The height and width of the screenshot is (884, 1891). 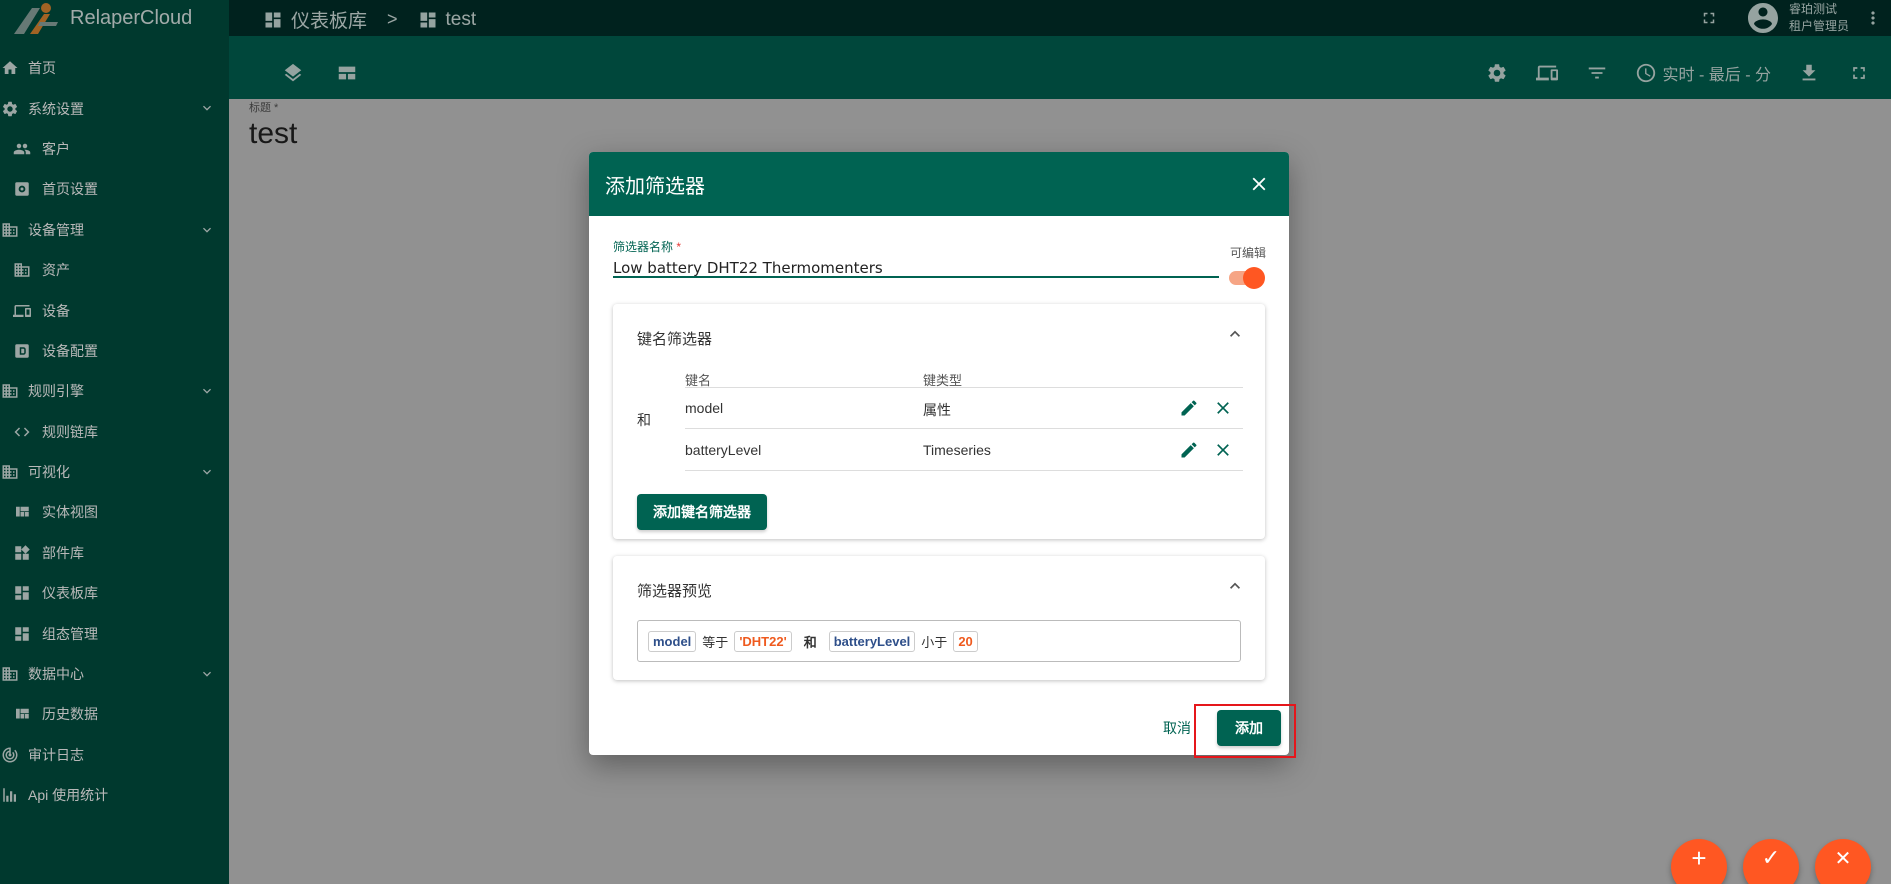 What do you see at coordinates (763, 641) in the screenshot?
I see `preview-value-chip: 'DHT22'` at bounding box center [763, 641].